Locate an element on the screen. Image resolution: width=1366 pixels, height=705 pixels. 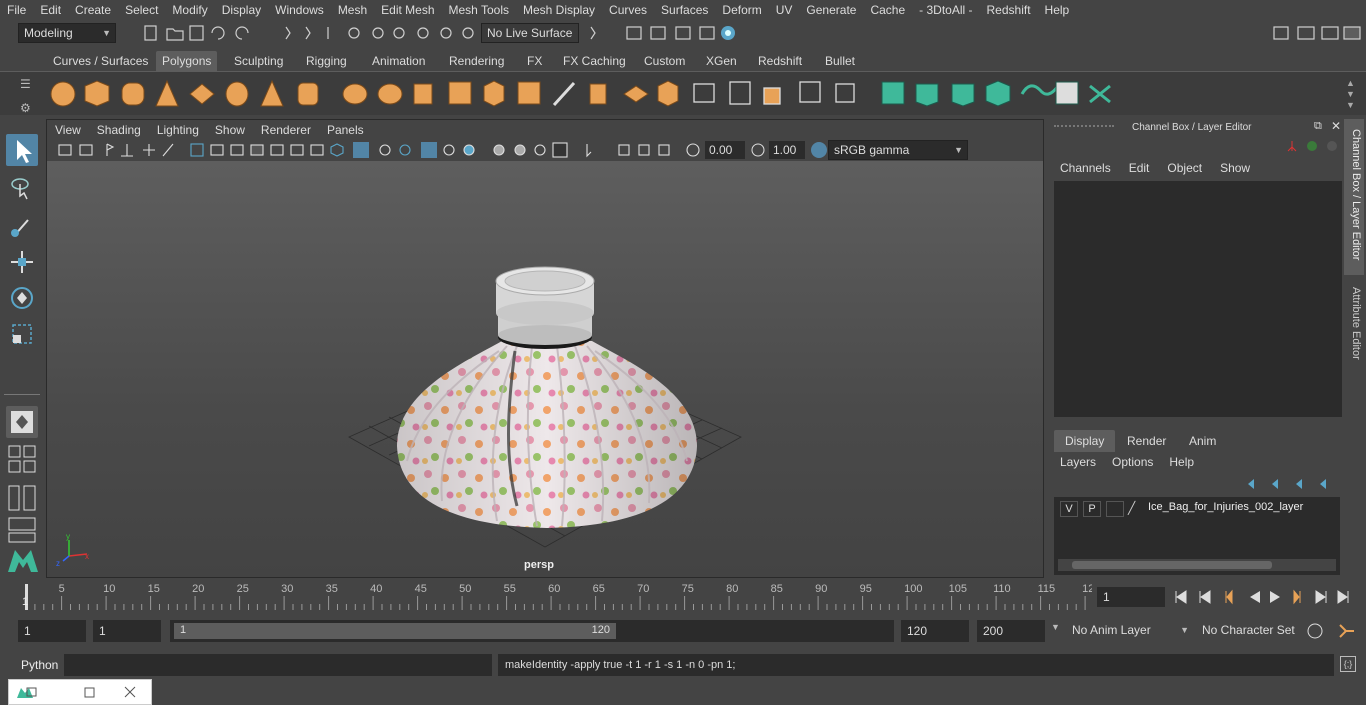
poly-plane-icon is located at coordinates (202, 94).